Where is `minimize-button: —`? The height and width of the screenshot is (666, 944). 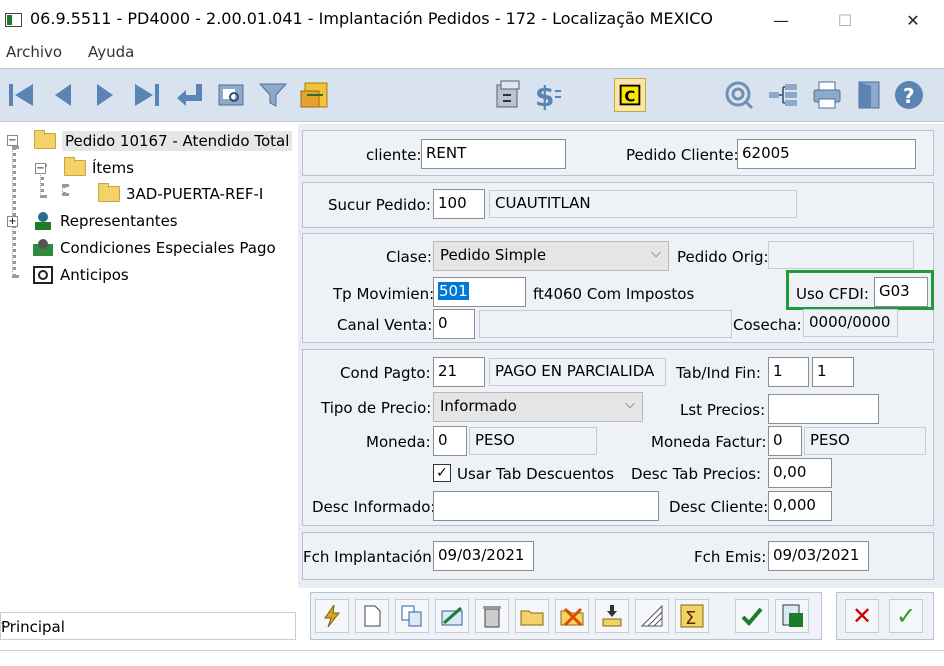
minimize-button: — is located at coordinates (781, 20).